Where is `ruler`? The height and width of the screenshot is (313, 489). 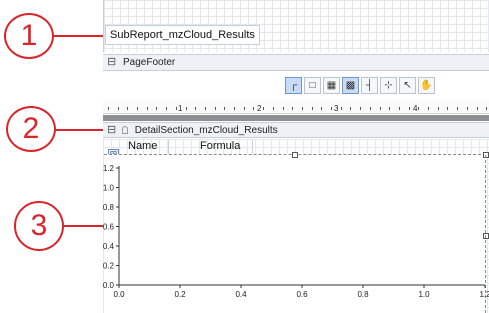 ruler is located at coordinates (296, 107).